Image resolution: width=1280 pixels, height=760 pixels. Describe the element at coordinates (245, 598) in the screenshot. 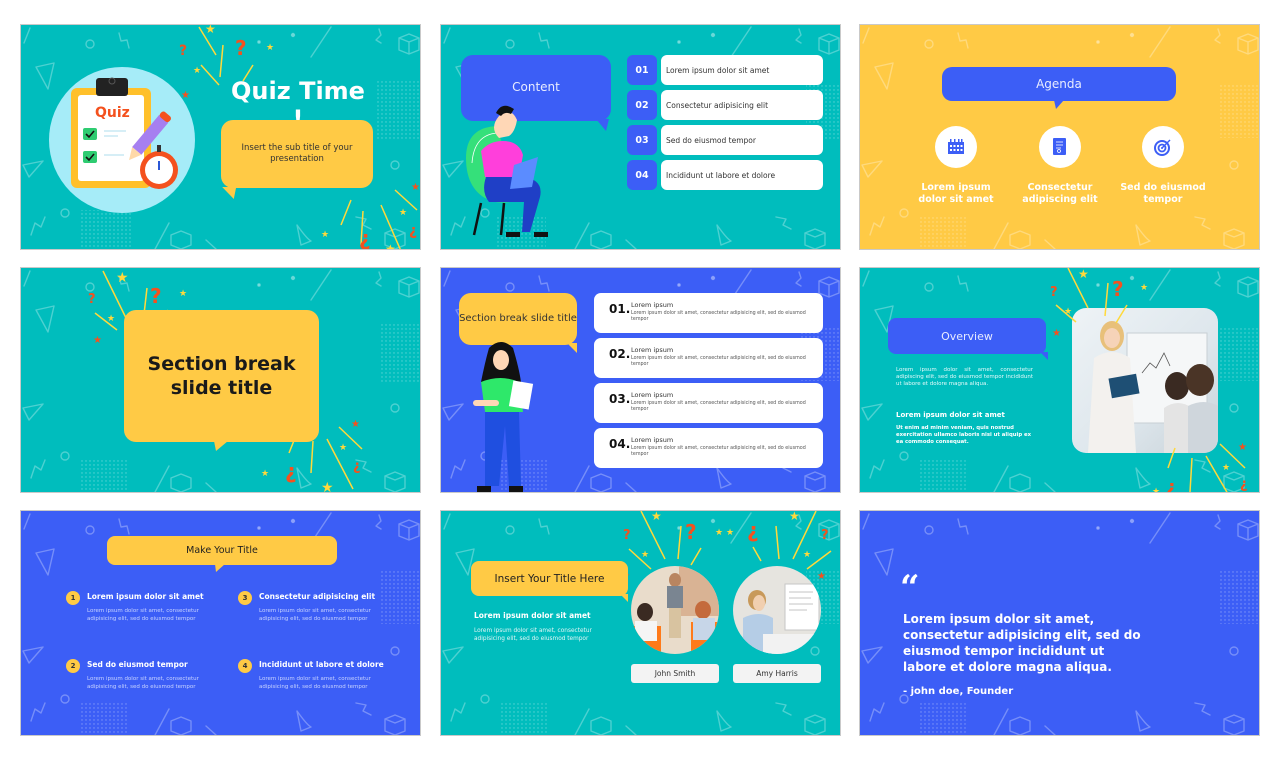

I see `number-badge: 3` at that location.